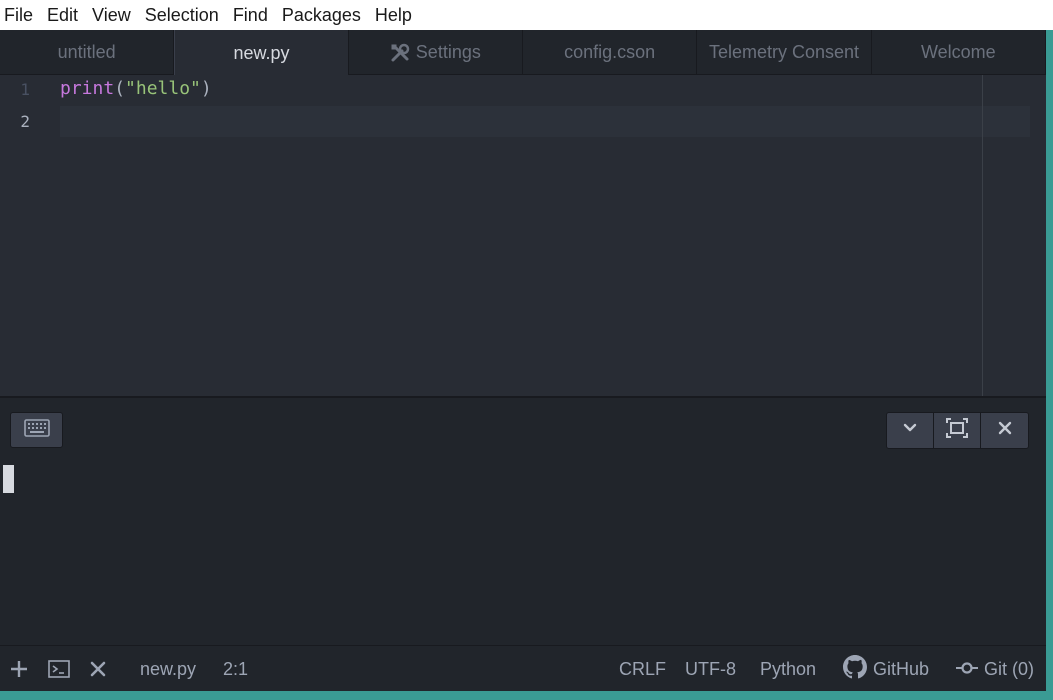 This screenshot has height=700, width=1053. I want to click on tab-config-cson: config.cson, so click(610, 52).